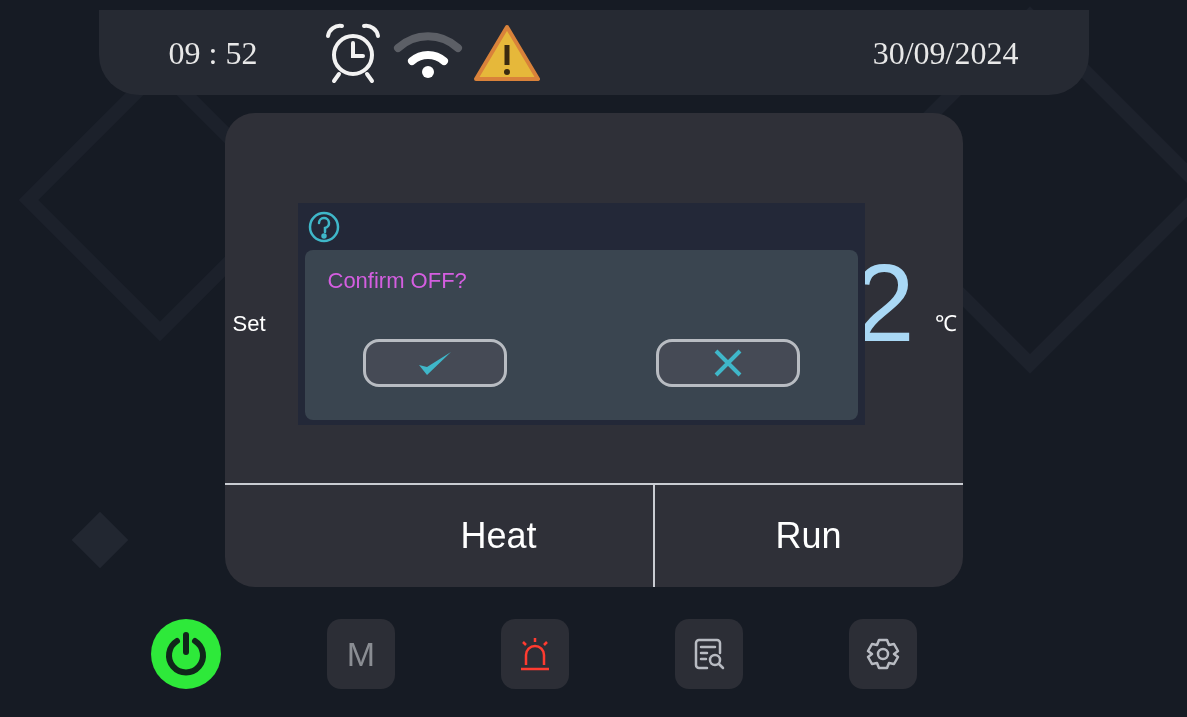 This screenshot has height=717, width=1187. I want to click on siren-icon, so click(535, 654).